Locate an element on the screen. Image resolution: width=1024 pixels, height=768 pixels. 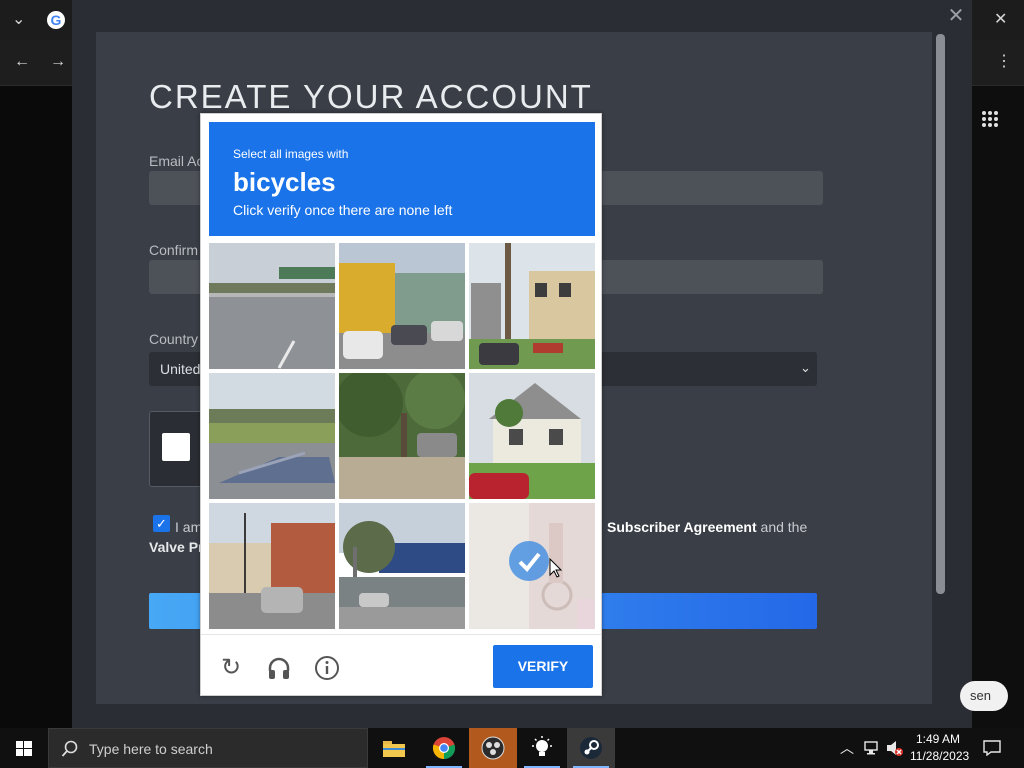
menu-kebab-icon: ⋮ is located at coordinates (1004, 62).